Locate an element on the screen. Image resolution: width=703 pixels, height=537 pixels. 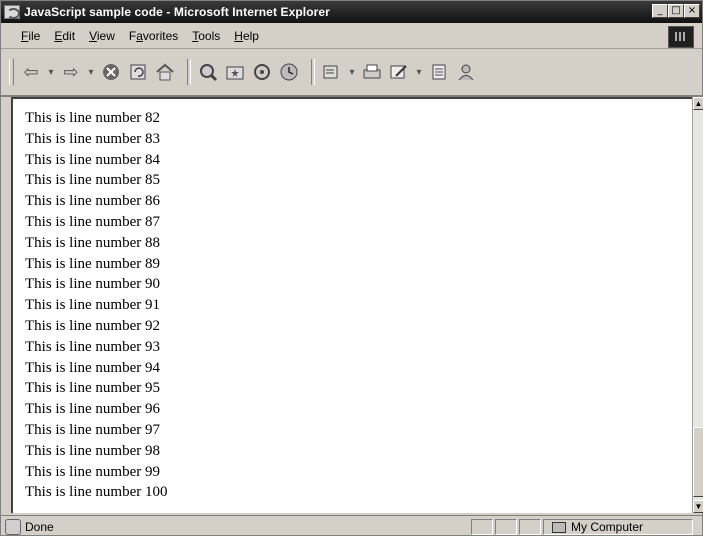
text-line: This is line number 100 is located at coordinates (96, 492).